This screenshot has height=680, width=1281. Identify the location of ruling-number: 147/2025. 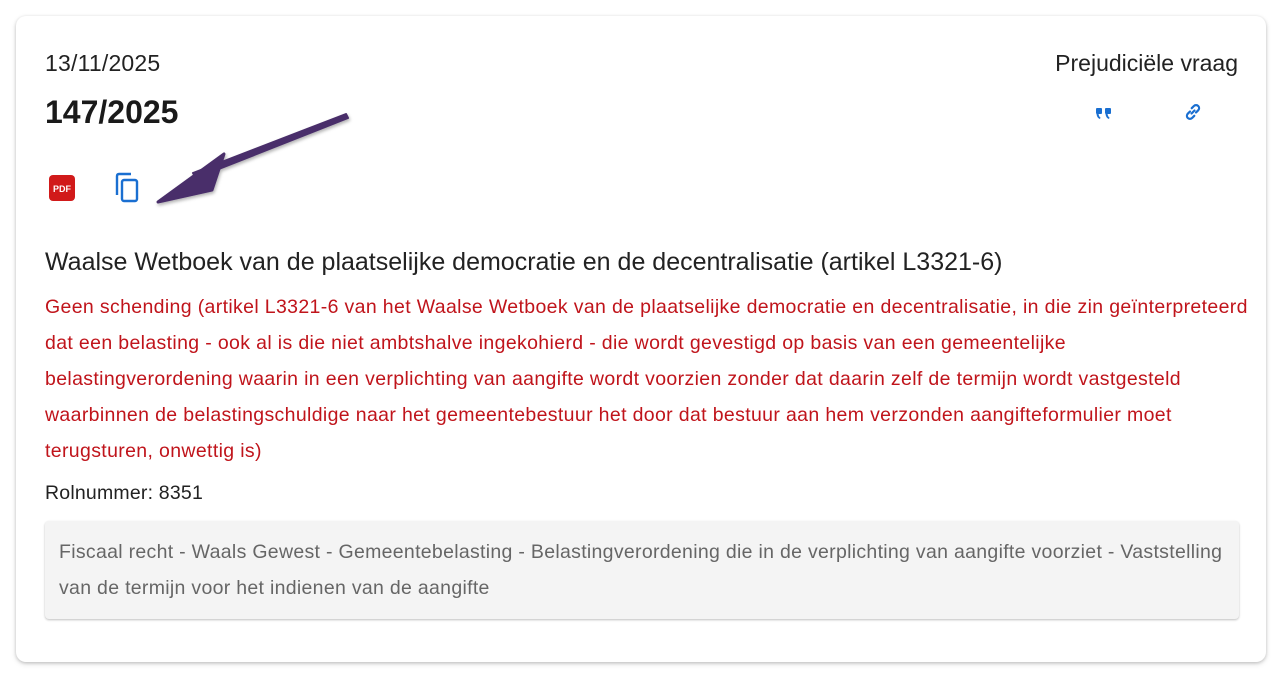
(112, 112).